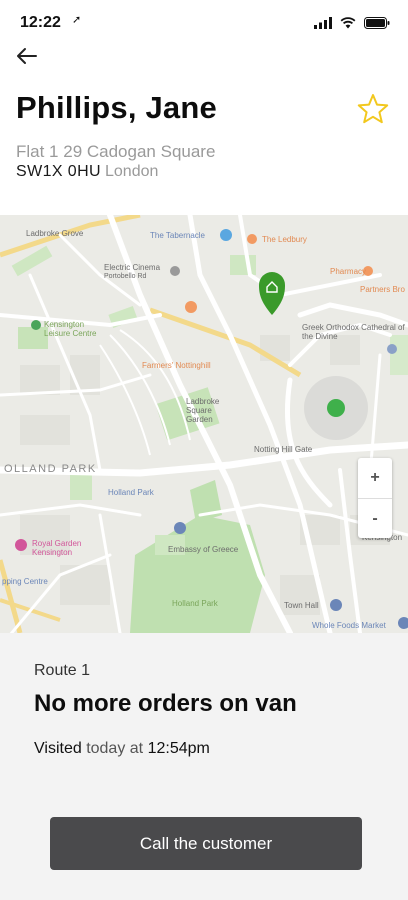 The image size is (408, 900). What do you see at coordinates (25, 581) in the screenshot?
I see `map-label: pping Centre` at bounding box center [25, 581].